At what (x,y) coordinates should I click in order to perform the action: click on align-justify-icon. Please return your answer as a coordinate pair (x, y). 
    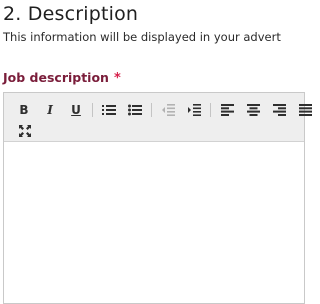
    Looking at the image, I should click on (305, 110).